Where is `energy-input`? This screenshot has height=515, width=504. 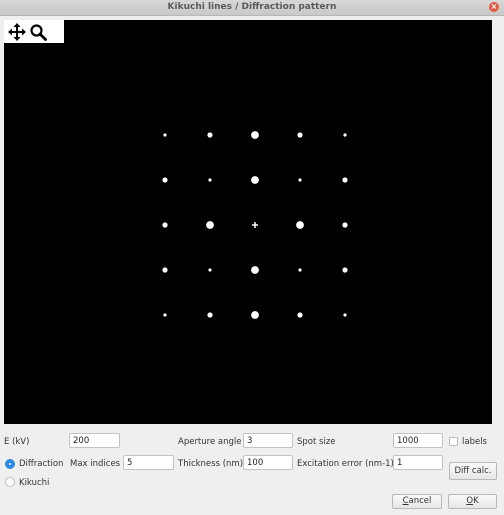 energy-input is located at coordinates (94, 440).